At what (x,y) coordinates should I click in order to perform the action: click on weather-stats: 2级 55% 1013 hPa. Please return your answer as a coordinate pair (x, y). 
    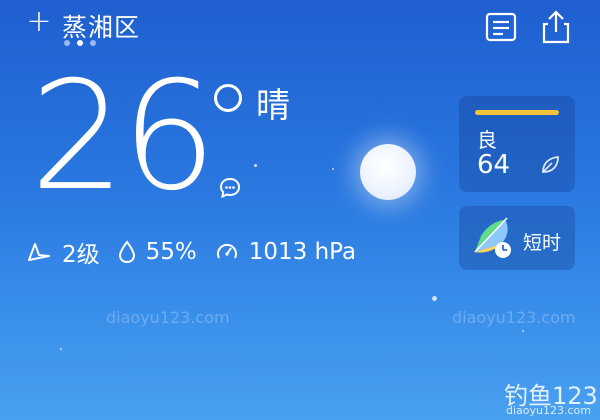
    Looking at the image, I should click on (200, 252).